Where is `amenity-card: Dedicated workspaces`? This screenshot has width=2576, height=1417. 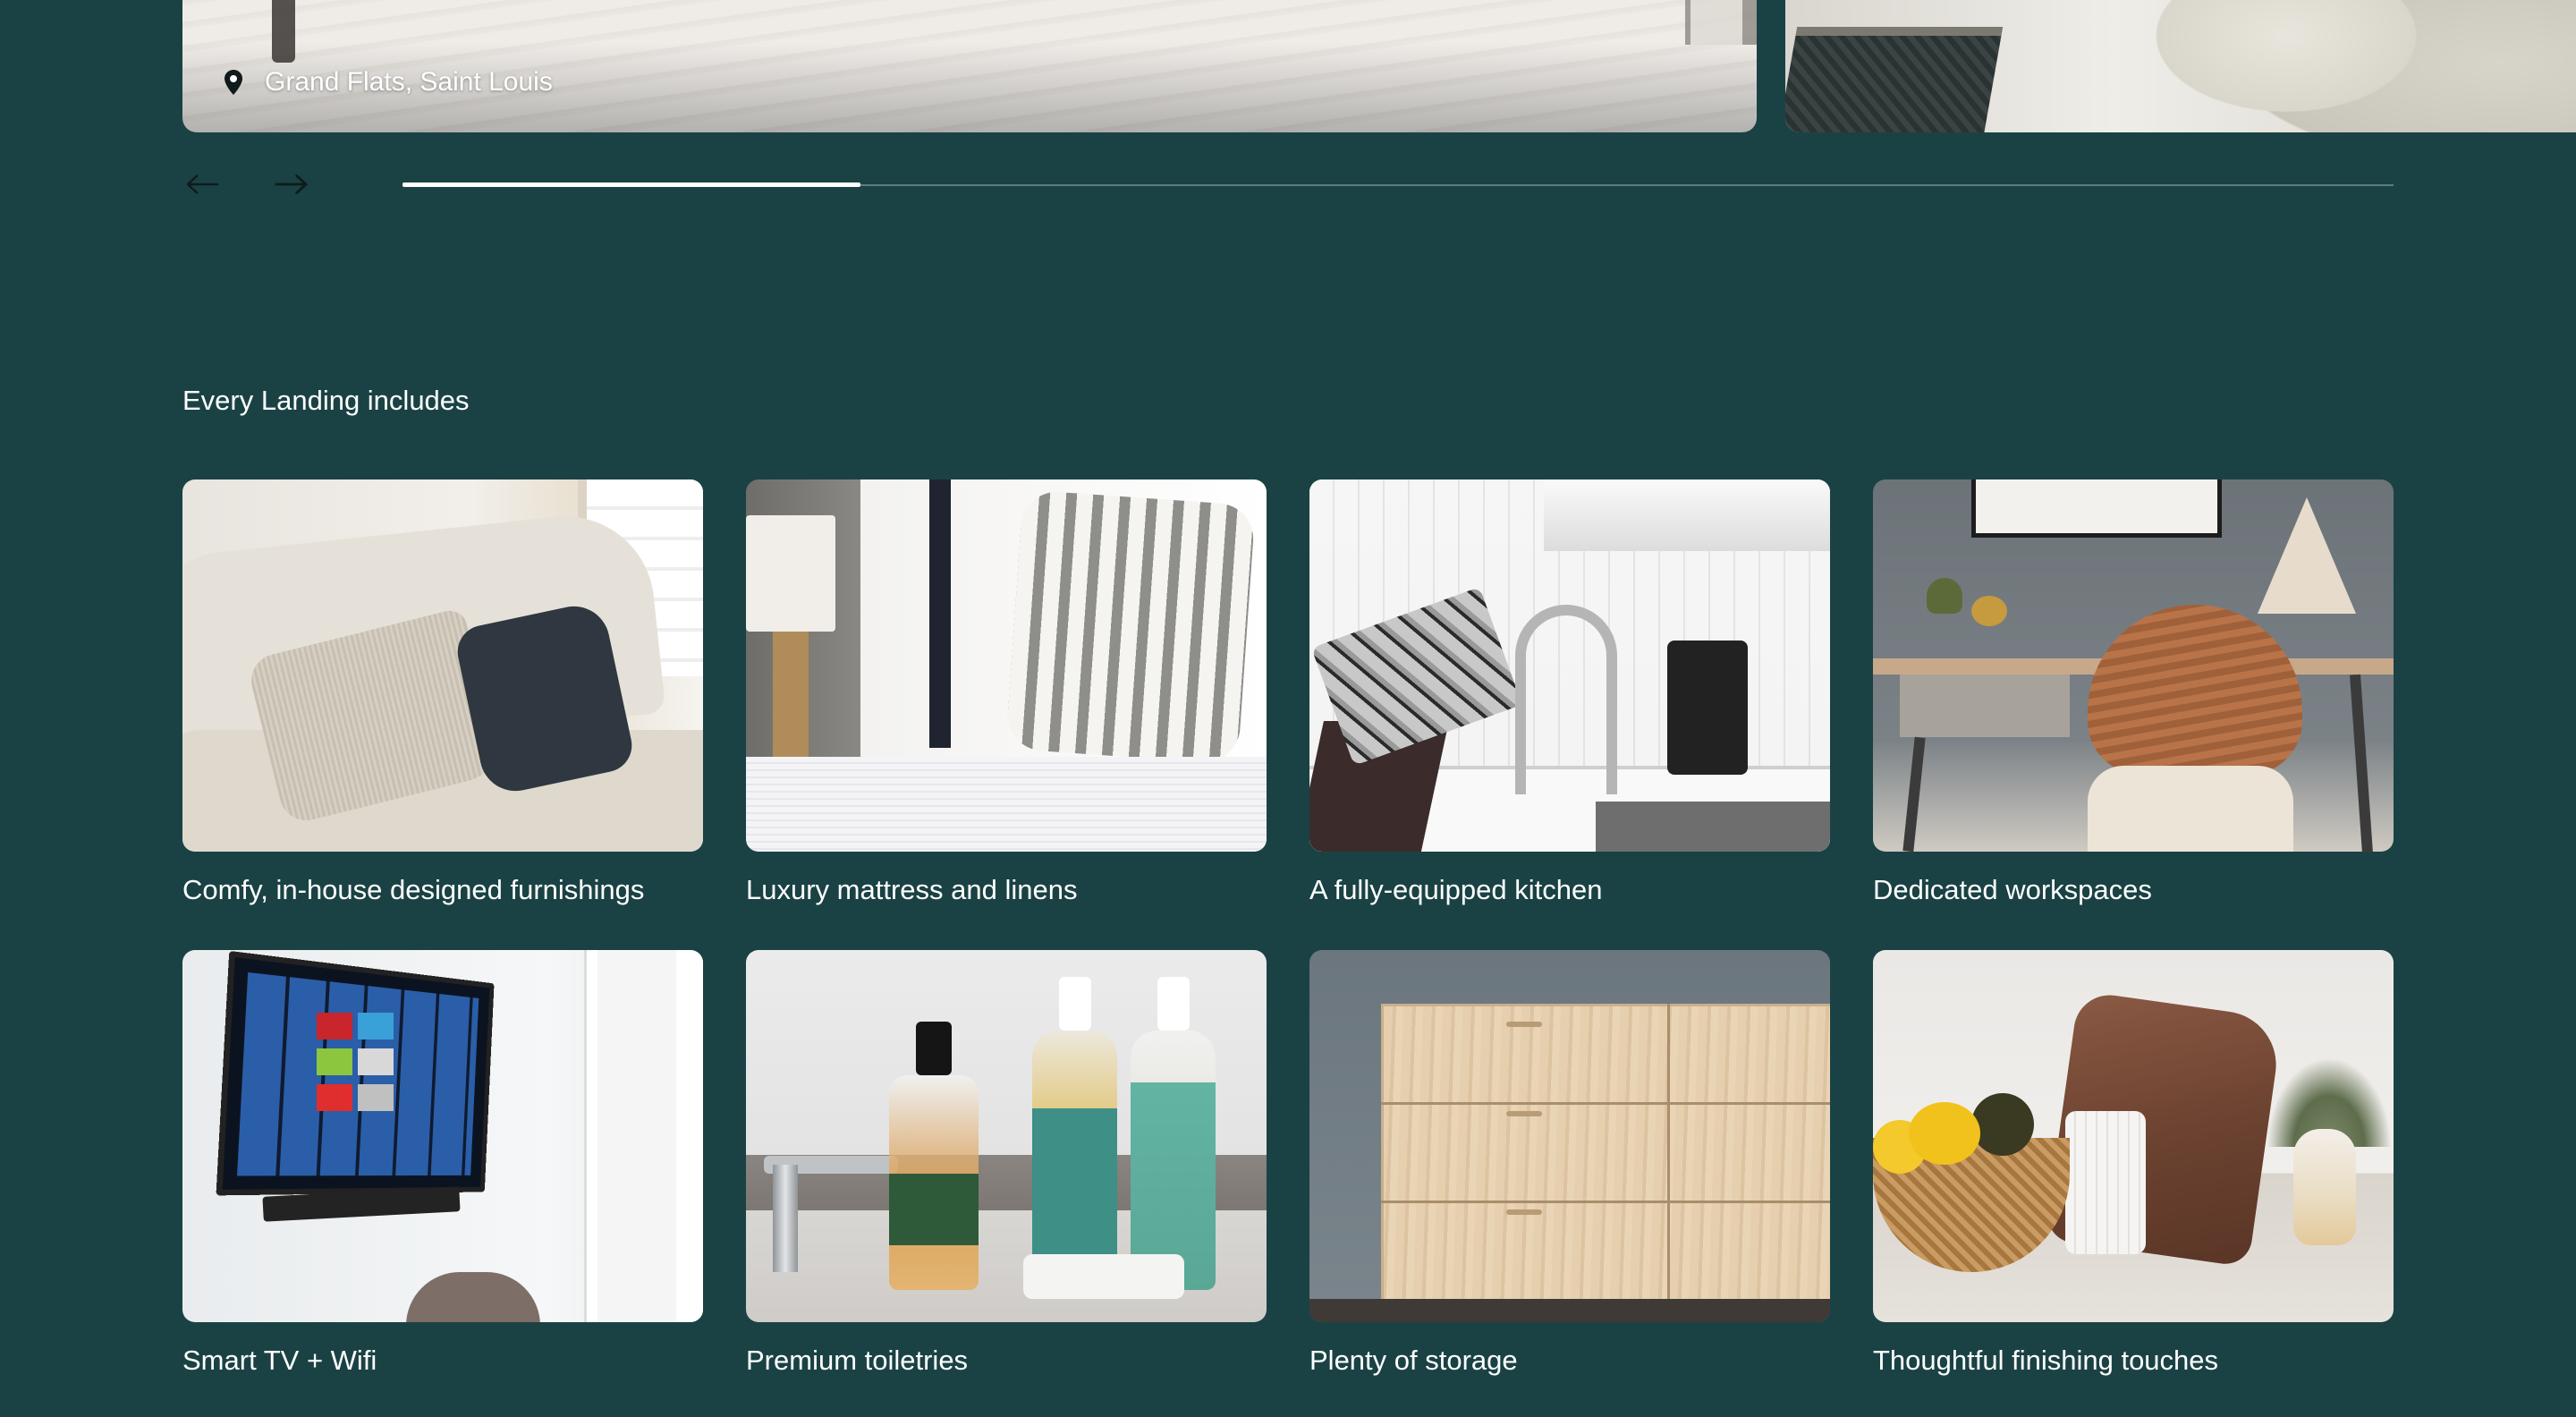
amenity-card: Dedicated workspaces is located at coordinates (2133, 693).